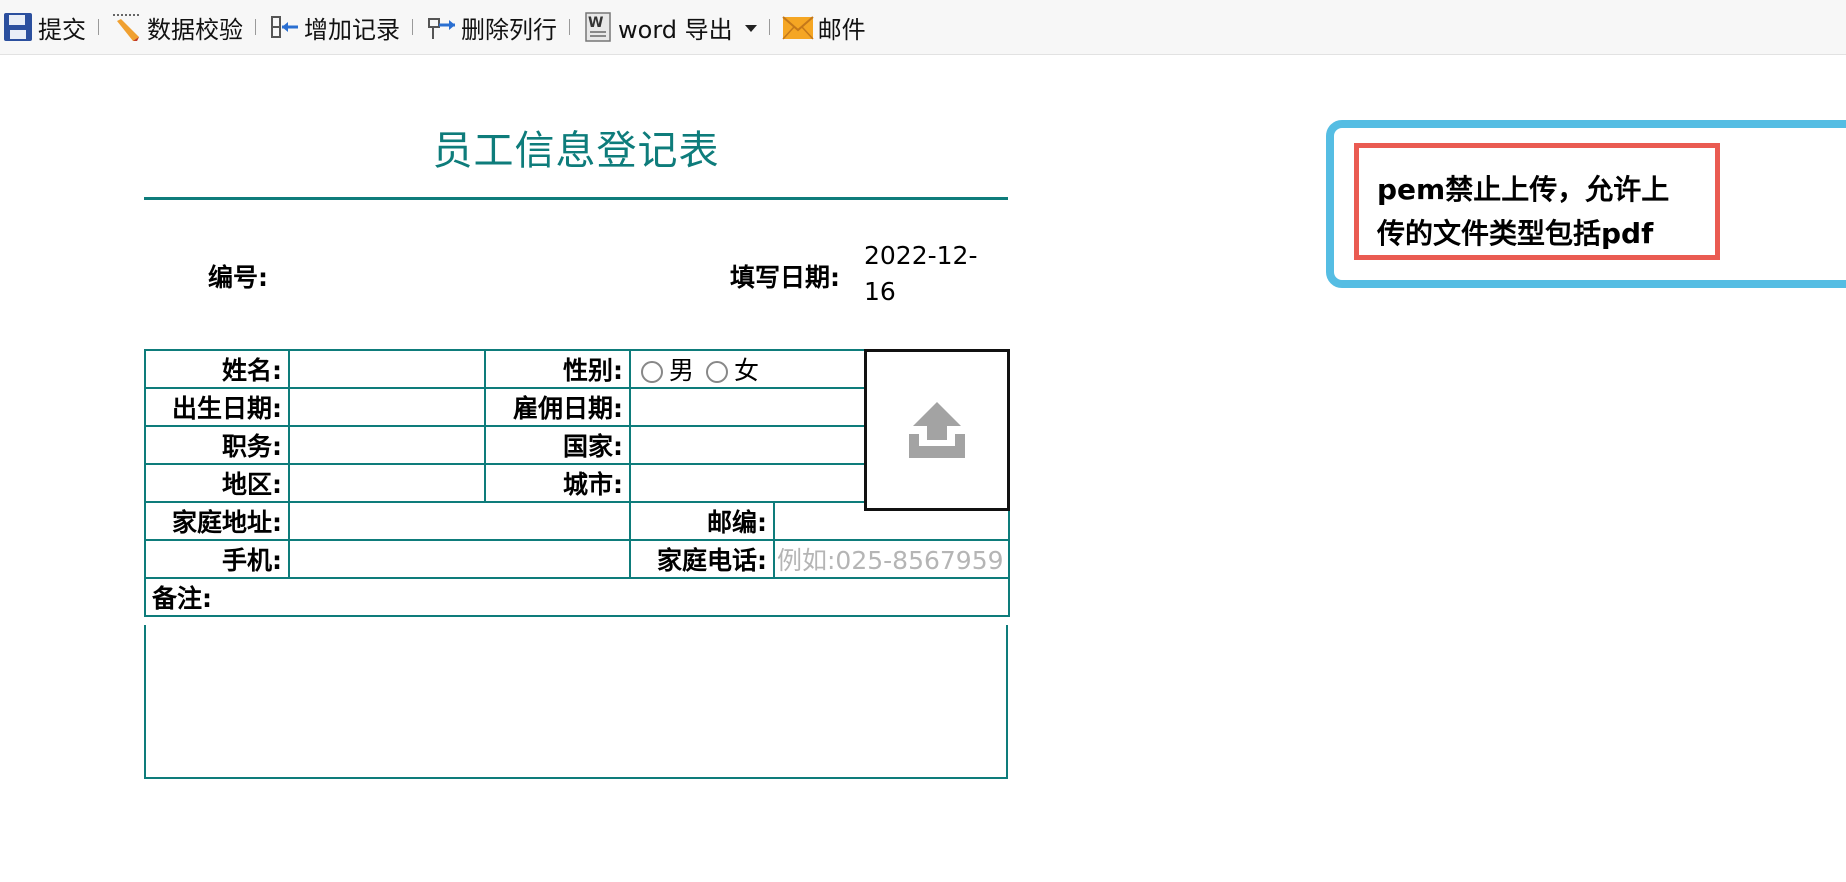 The height and width of the screenshot is (882, 1846). I want to click on city-label: 城市:, so click(557, 483).